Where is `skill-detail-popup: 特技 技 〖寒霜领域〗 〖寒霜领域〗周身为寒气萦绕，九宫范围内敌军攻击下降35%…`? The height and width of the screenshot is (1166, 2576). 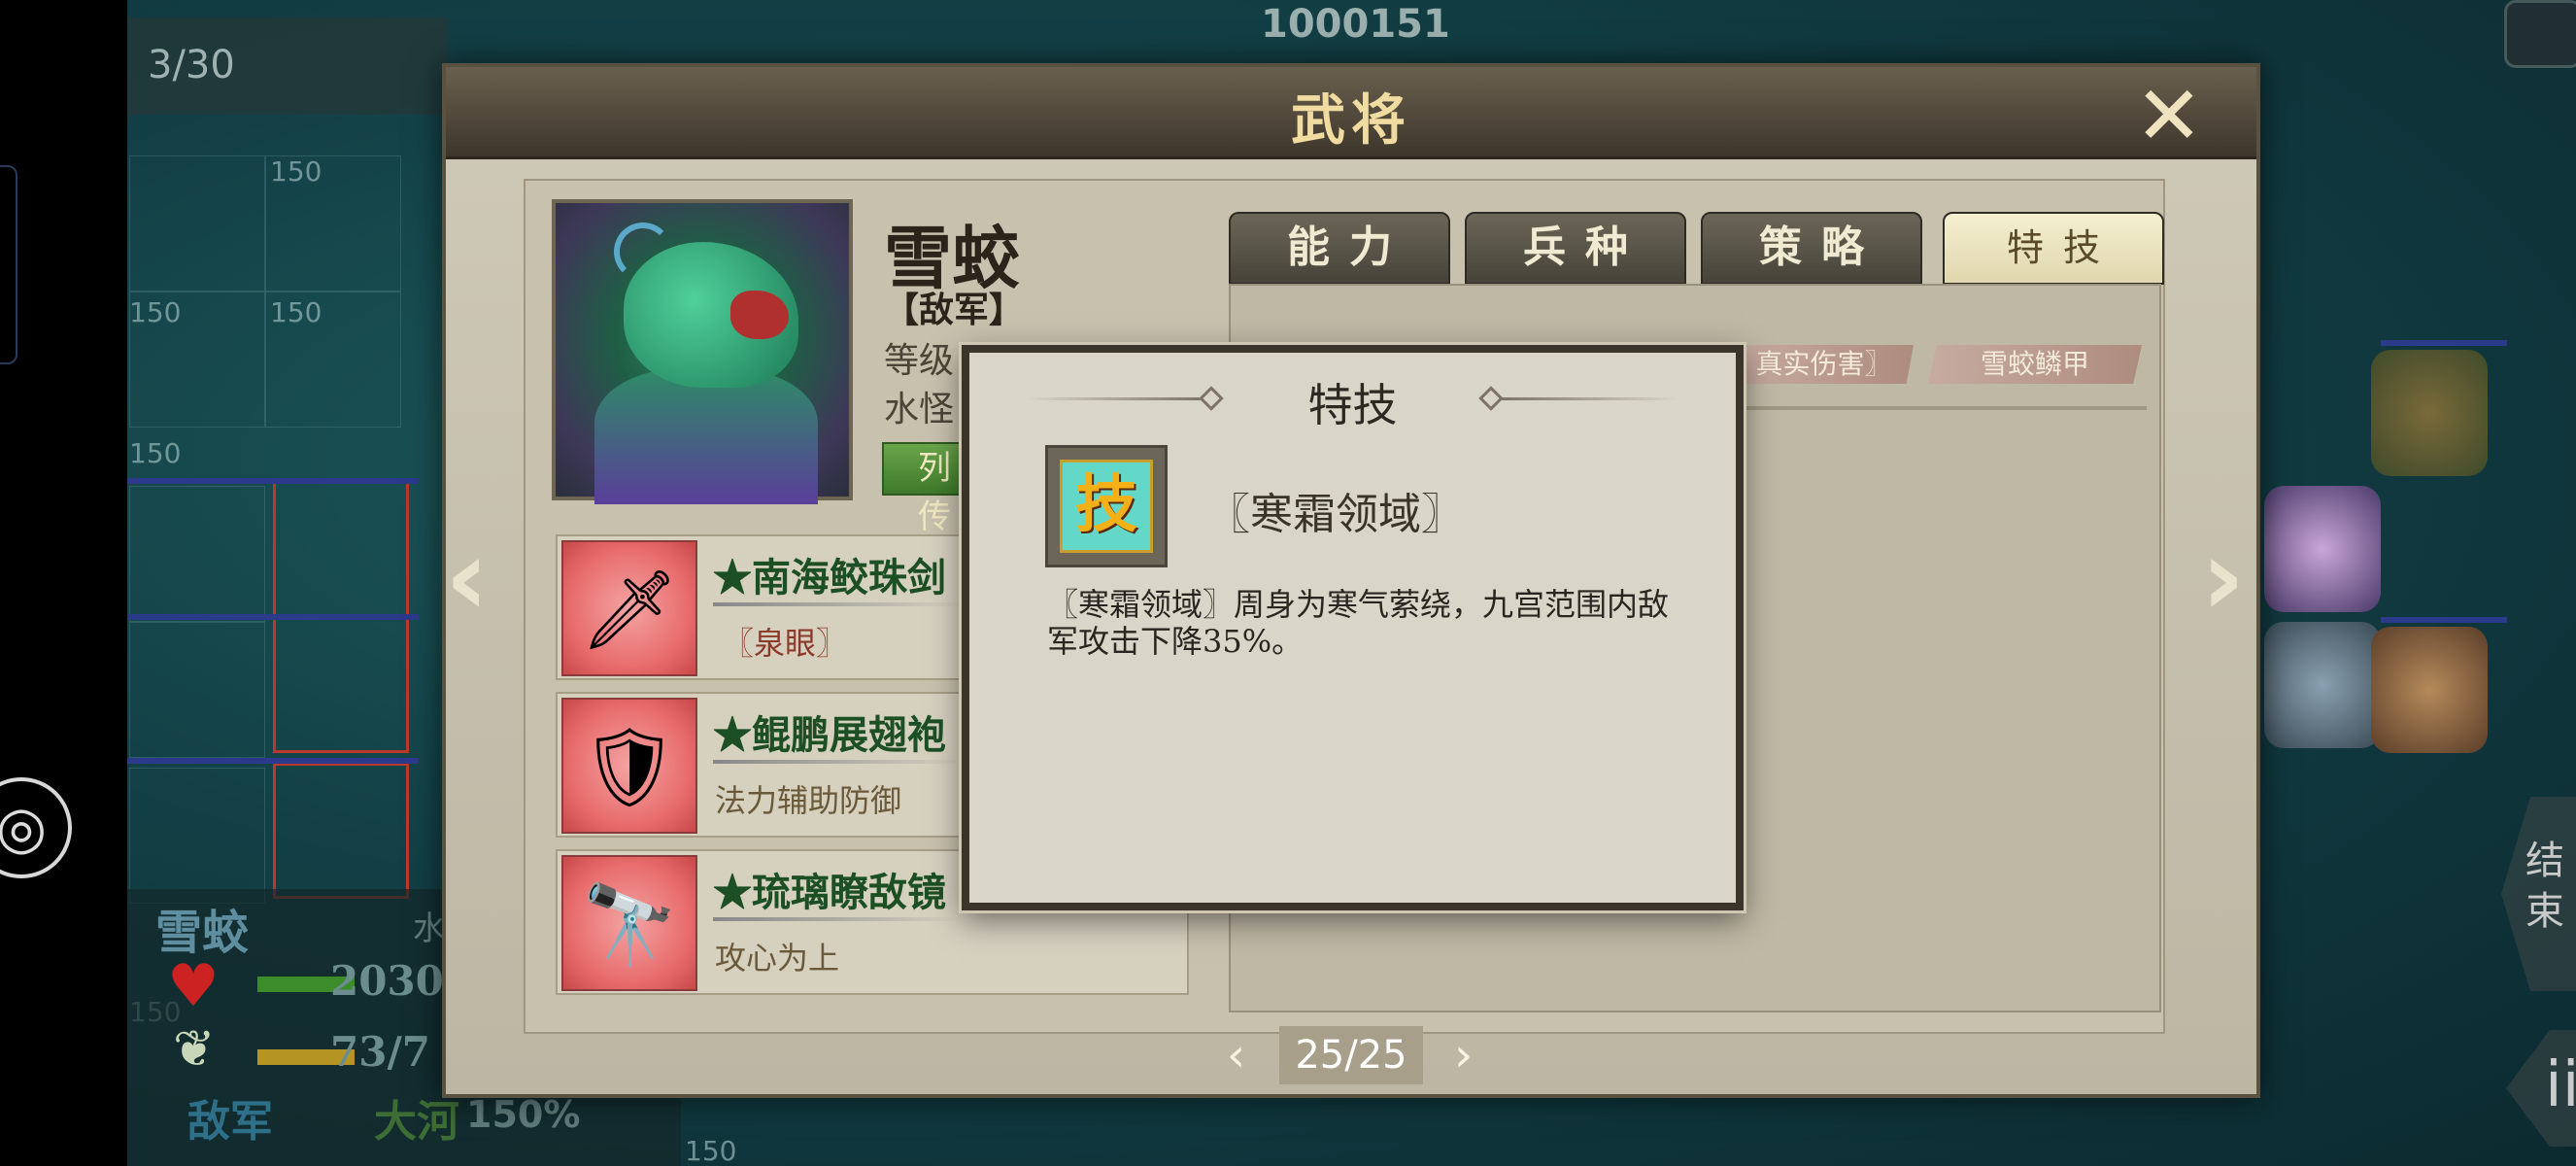
skill-detail-popup: 特技 技 〖寒霜领域〗 〖寒霜领域〗周身为寒气萦绕，九宫范围内敌军攻击下降35%… is located at coordinates (1353, 627).